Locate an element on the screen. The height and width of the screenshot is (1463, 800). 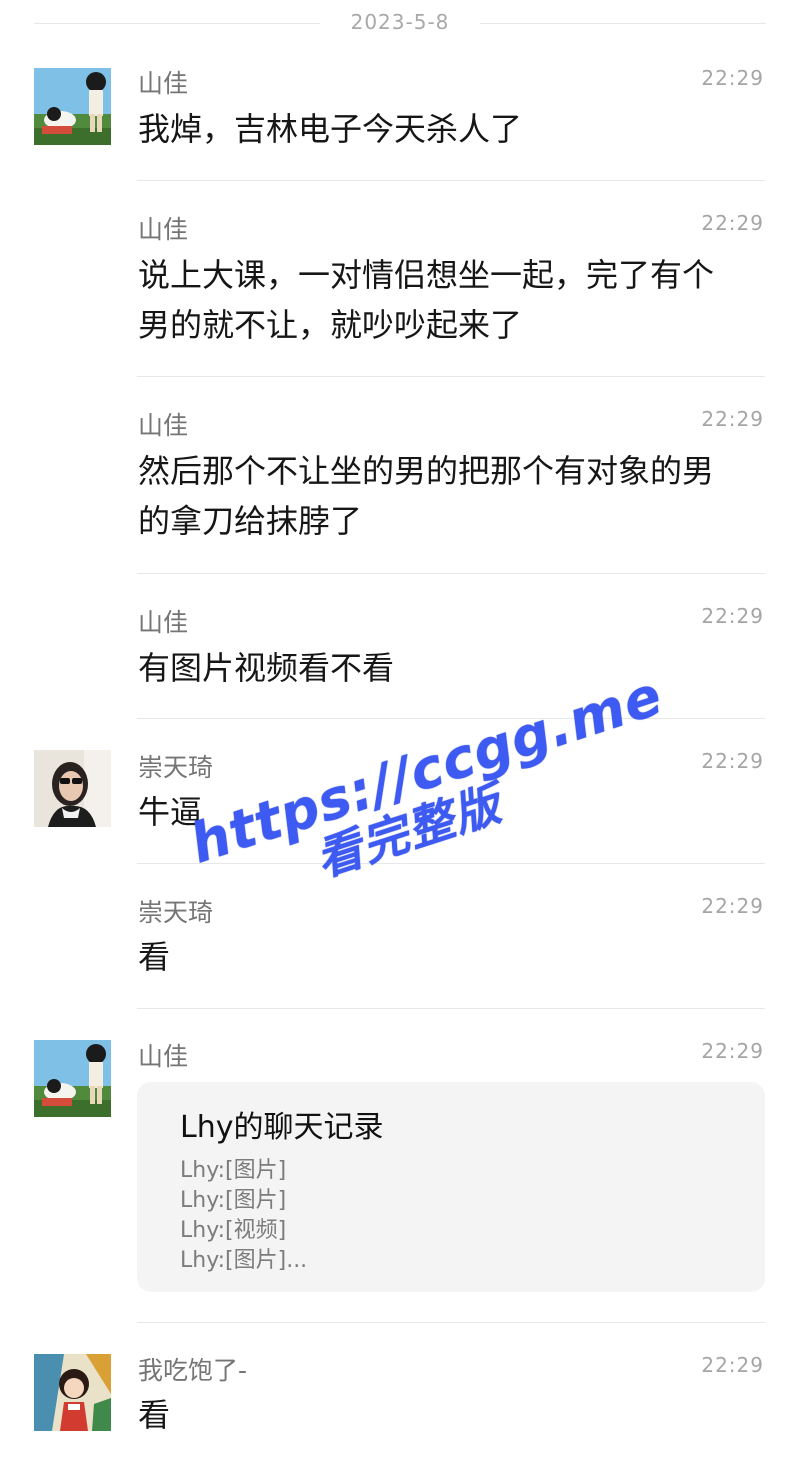
date-separator: 2023-5-8 is located at coordinates (400, 23).